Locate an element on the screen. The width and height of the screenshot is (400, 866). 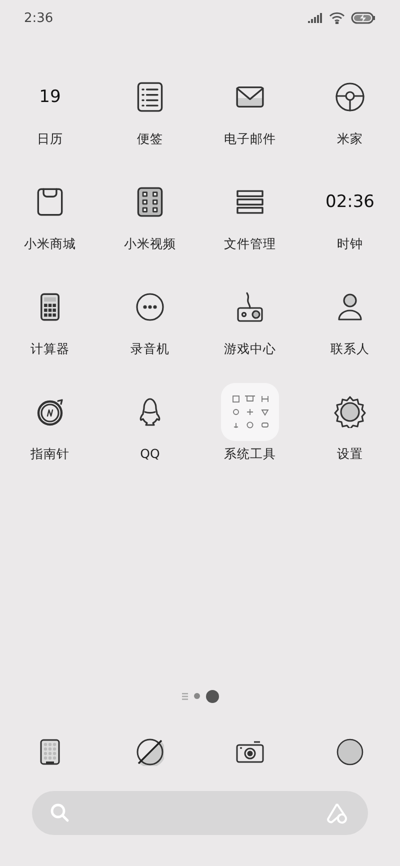
bubble-icon is located at coordinates (350, 752).